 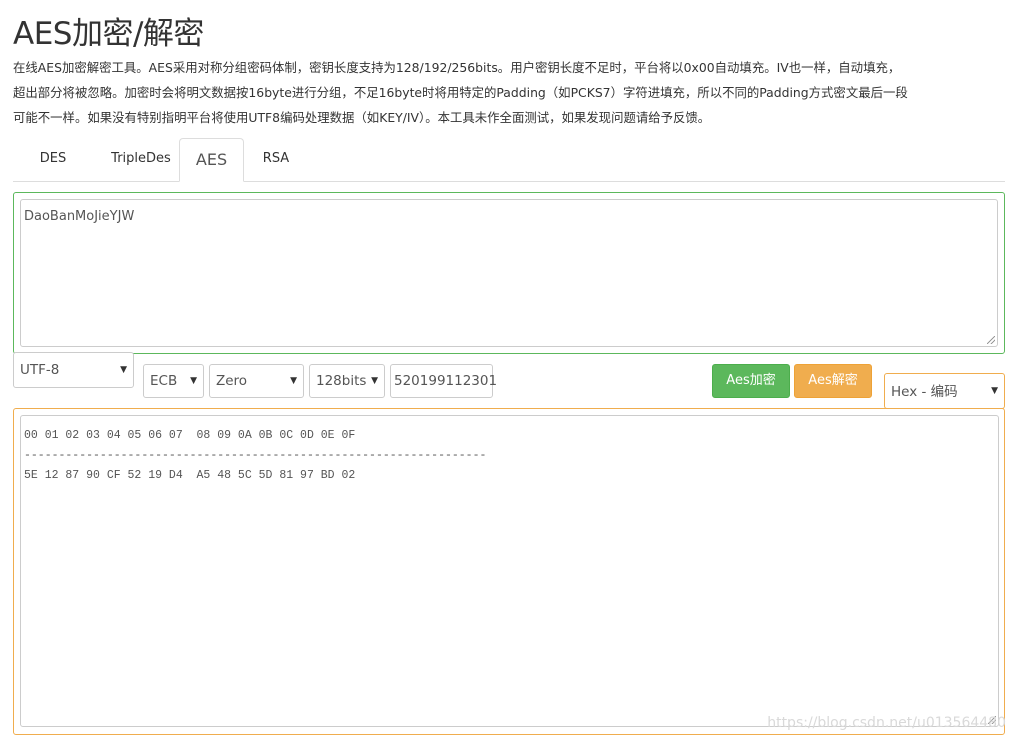 What do you see at coordinates (108, 34) in the screenshot?
I see `page-title: AES加密/解密` at bounding box center [108, 34].